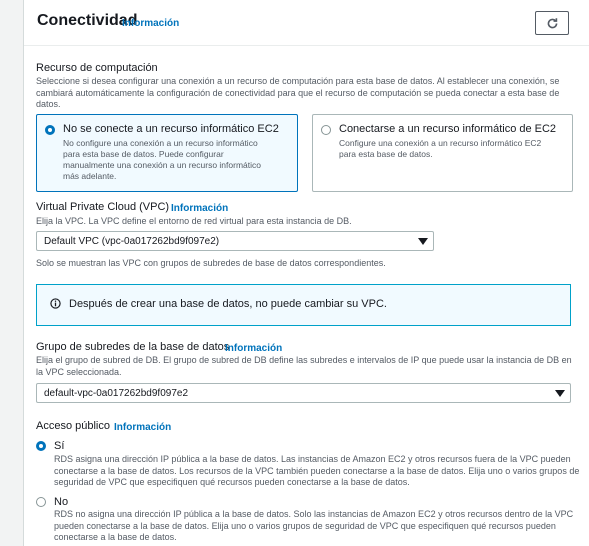  Describe the element at coordinates (306, 23) in the screenshot. I see `section-header: Conectividad Información` at that location.